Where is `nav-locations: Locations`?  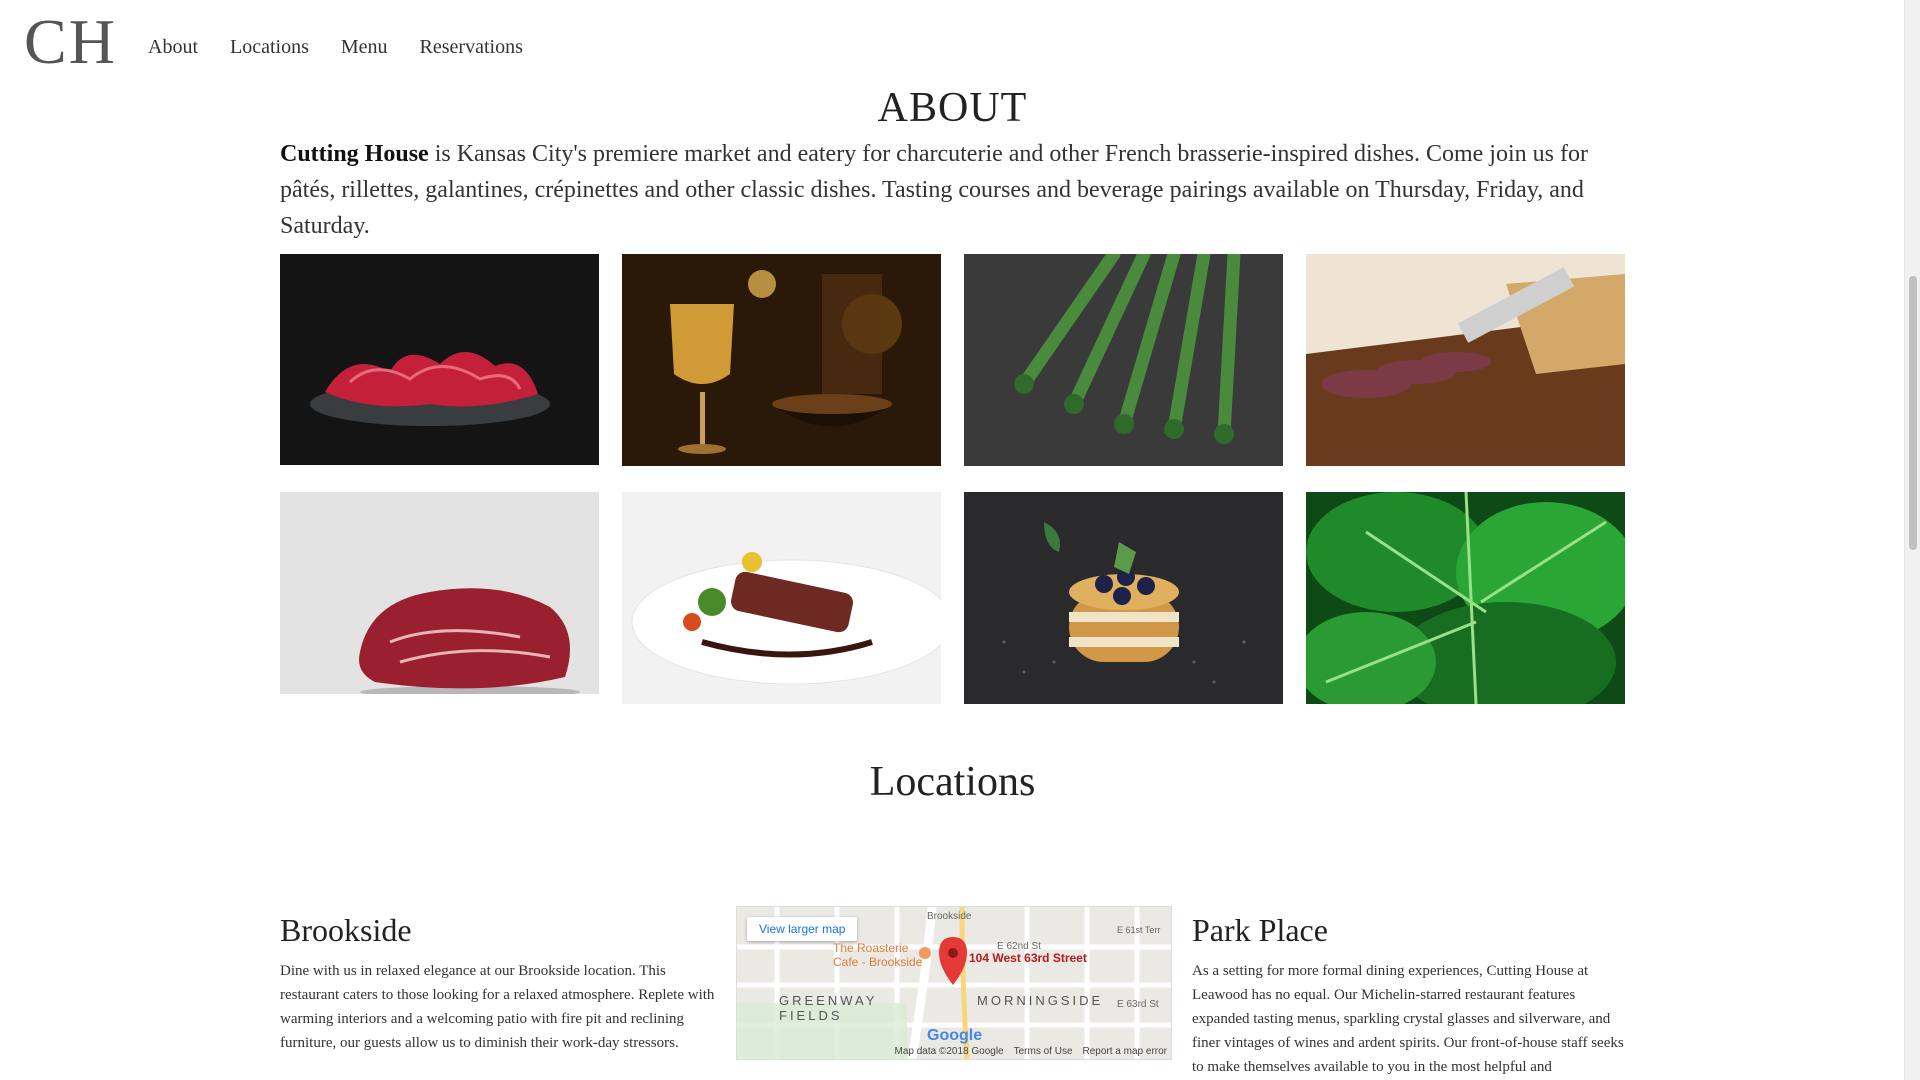 nav-locations: Locations is located at coordinates (269, 47).